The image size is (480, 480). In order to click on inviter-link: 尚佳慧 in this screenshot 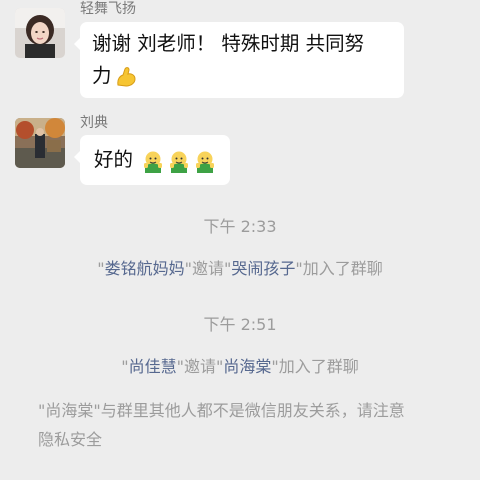, I will do `click(153, 366)`.